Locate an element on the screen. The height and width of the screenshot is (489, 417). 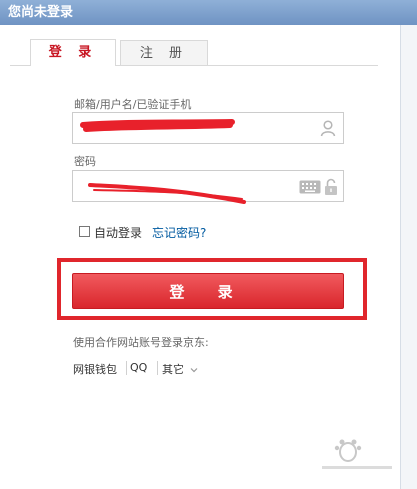
password-field-wrapper is located at coordinates (208, 186).